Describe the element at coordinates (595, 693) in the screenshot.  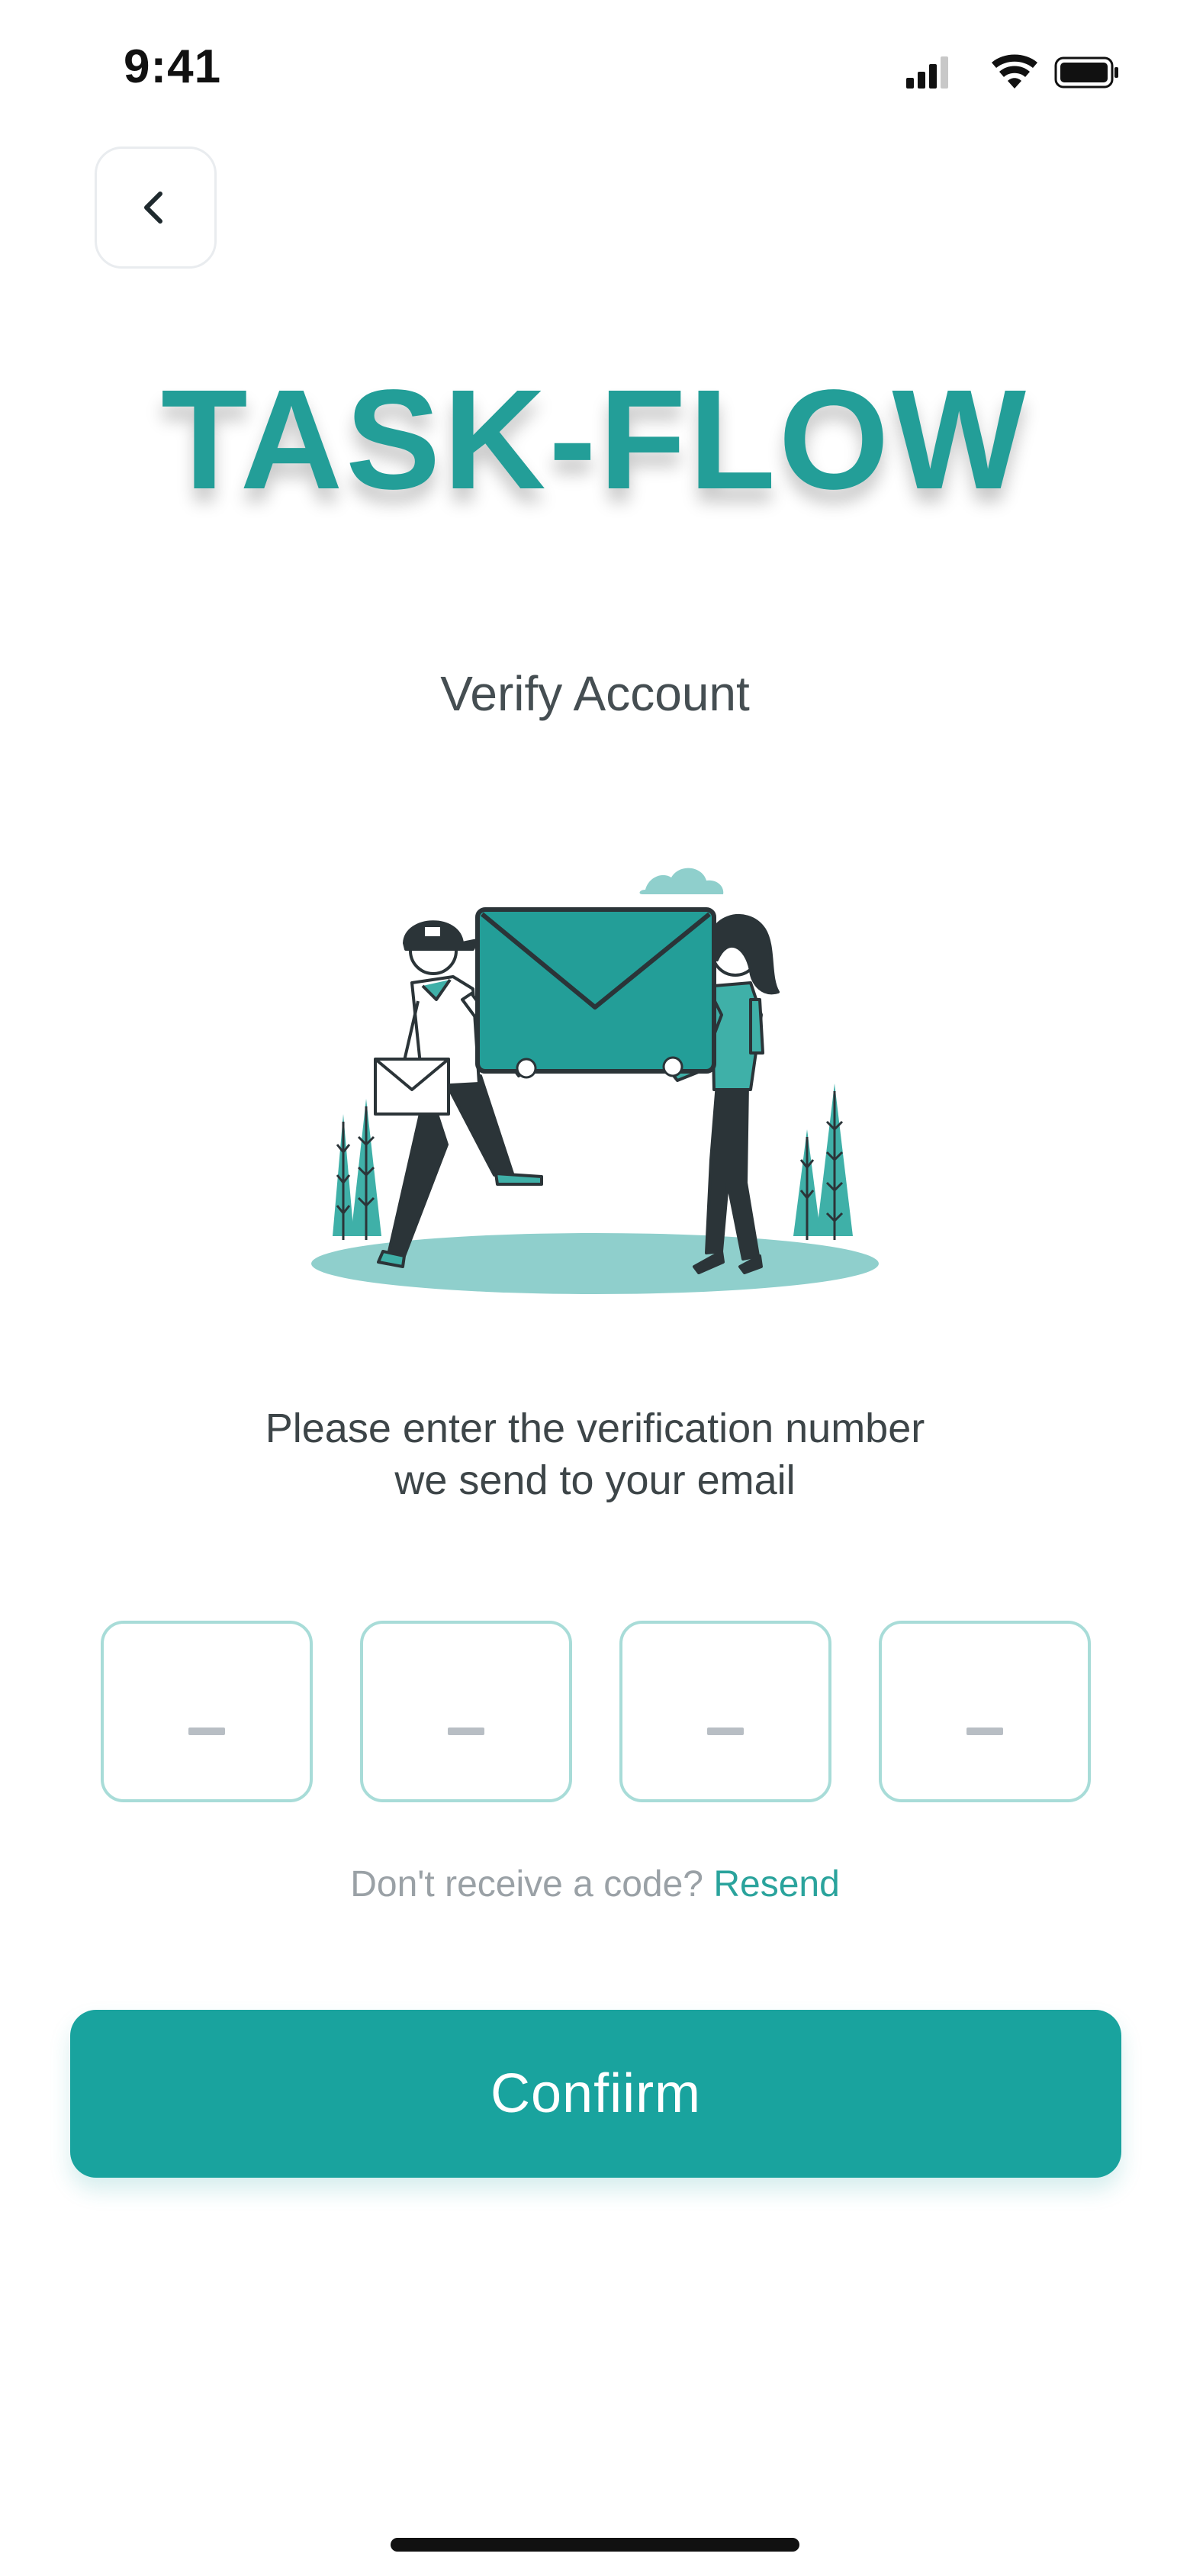
I see `page-title: Verify Account` at that location.